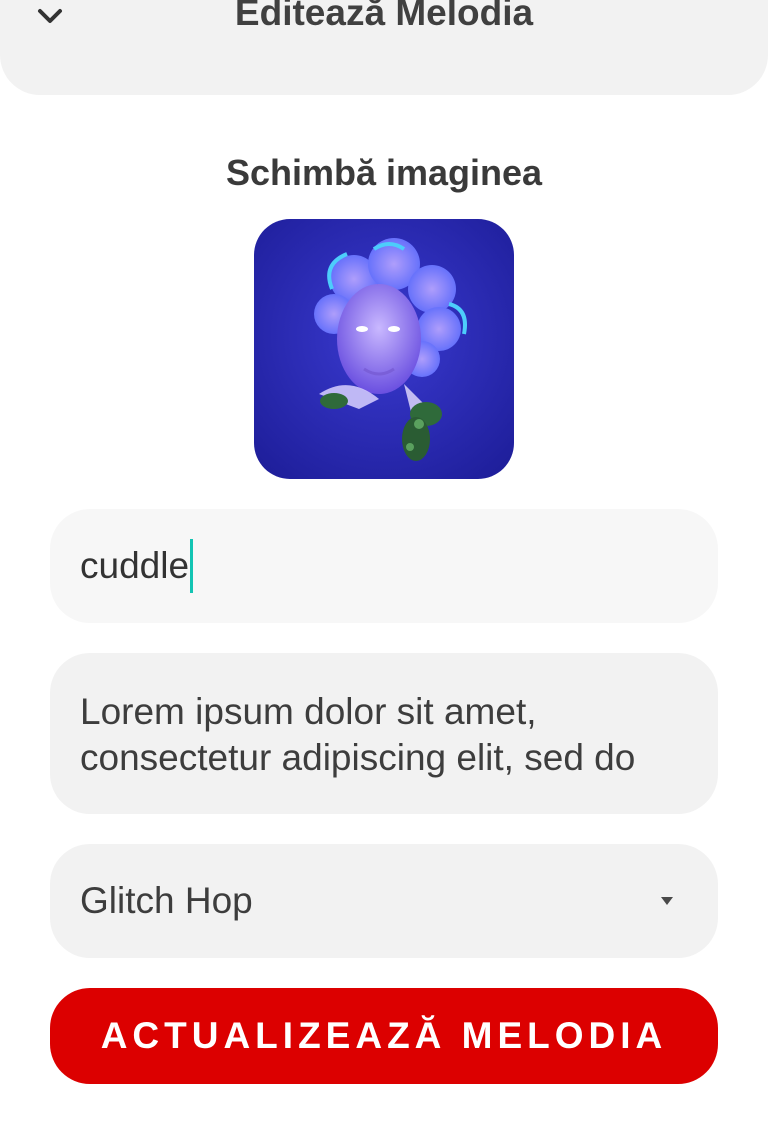 The width and height of the screenshot is (768, 1132). I want to click on cover-artwork, so click(384, 349).